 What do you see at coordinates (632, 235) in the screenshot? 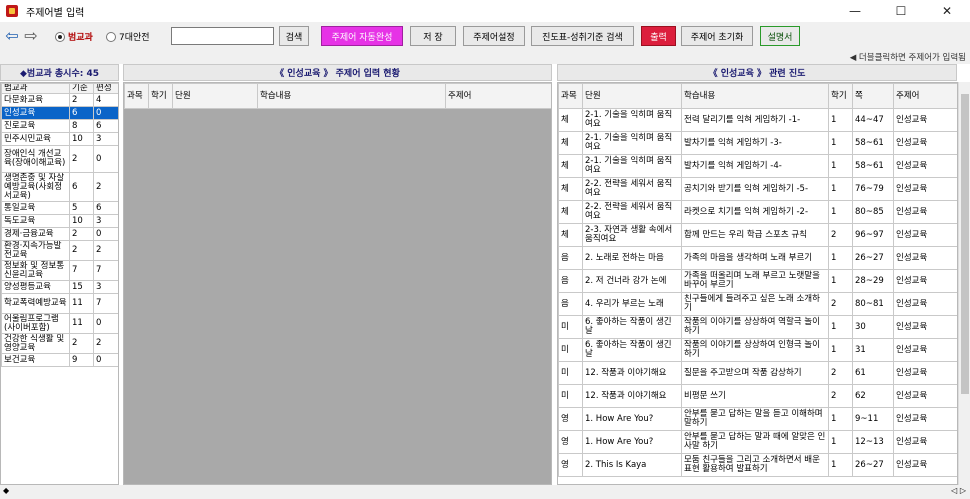
I see `table-cell: 2-3. 자연과 생활 속에서 움직여요` at bounding box center [632, 235].